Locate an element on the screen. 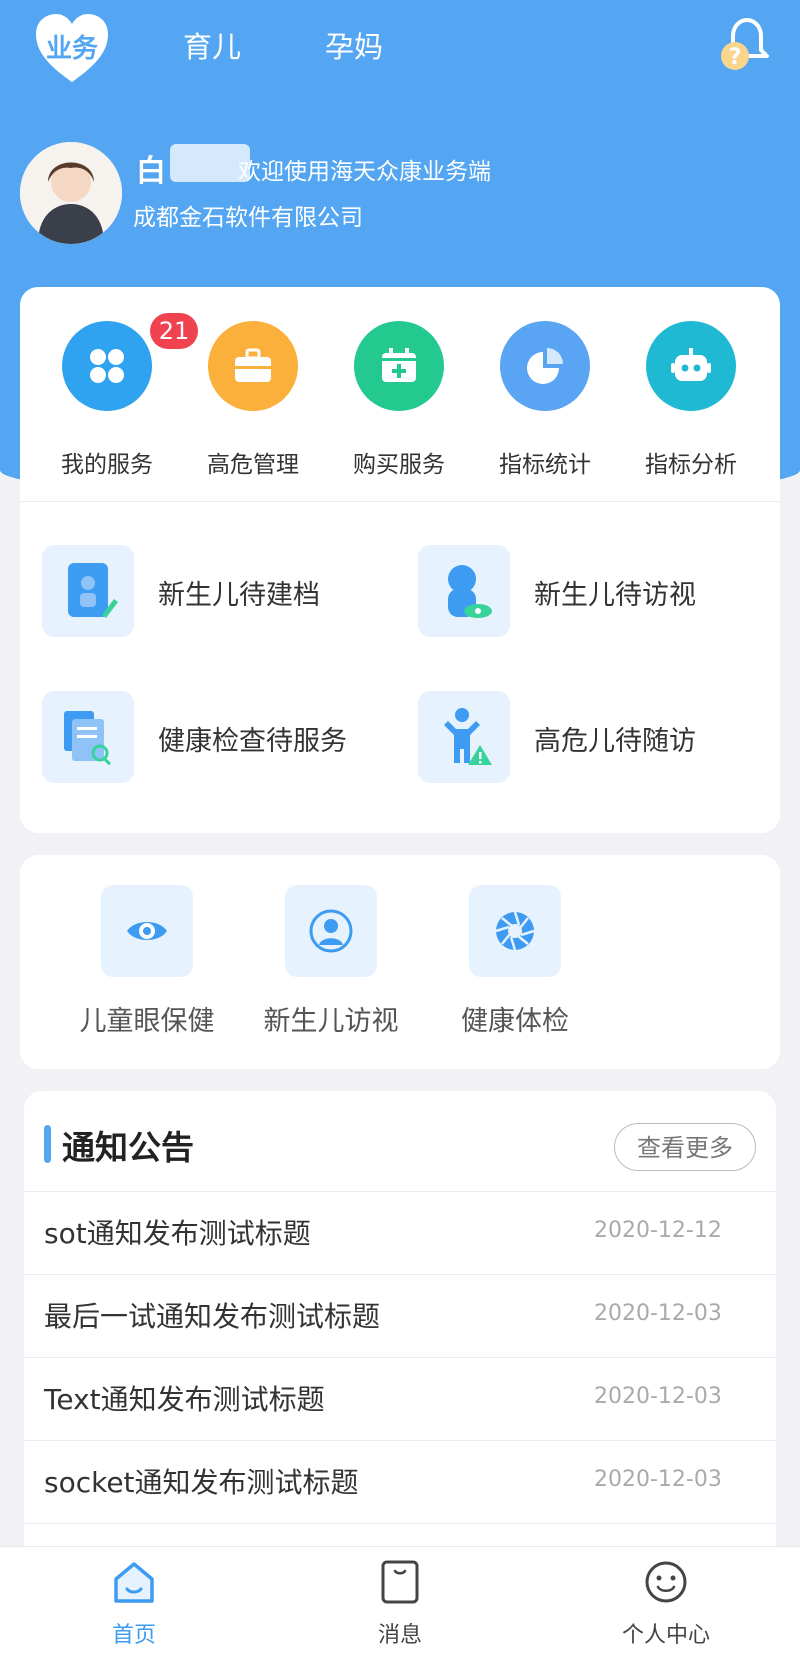 The height and width of the screenshot is (1653, 800). service-label: 指标分析 is located at coordinates (691, 465).